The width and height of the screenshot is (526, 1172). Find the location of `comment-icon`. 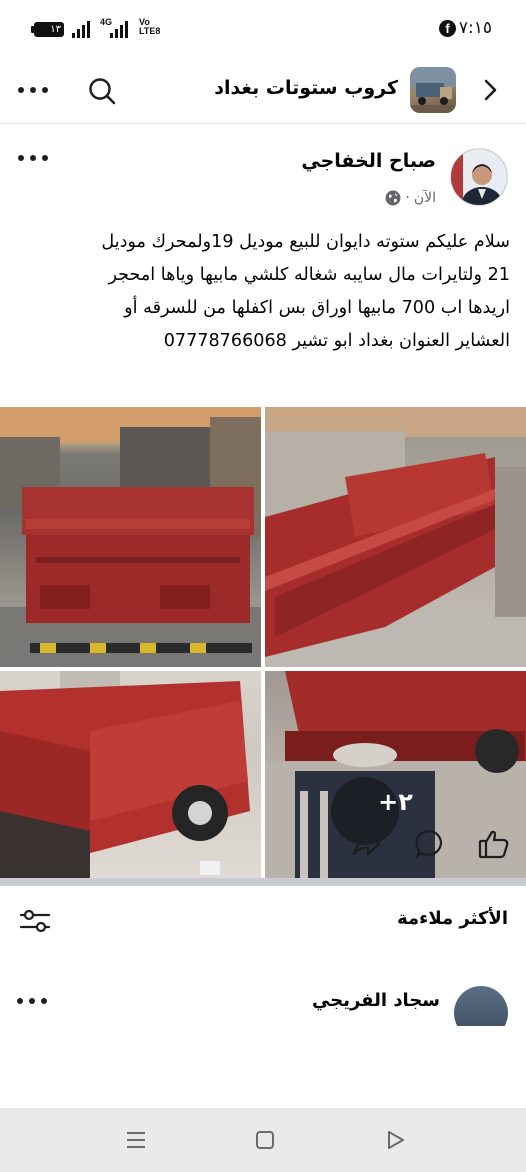

comment-icon is located at coordinates (430, 844).